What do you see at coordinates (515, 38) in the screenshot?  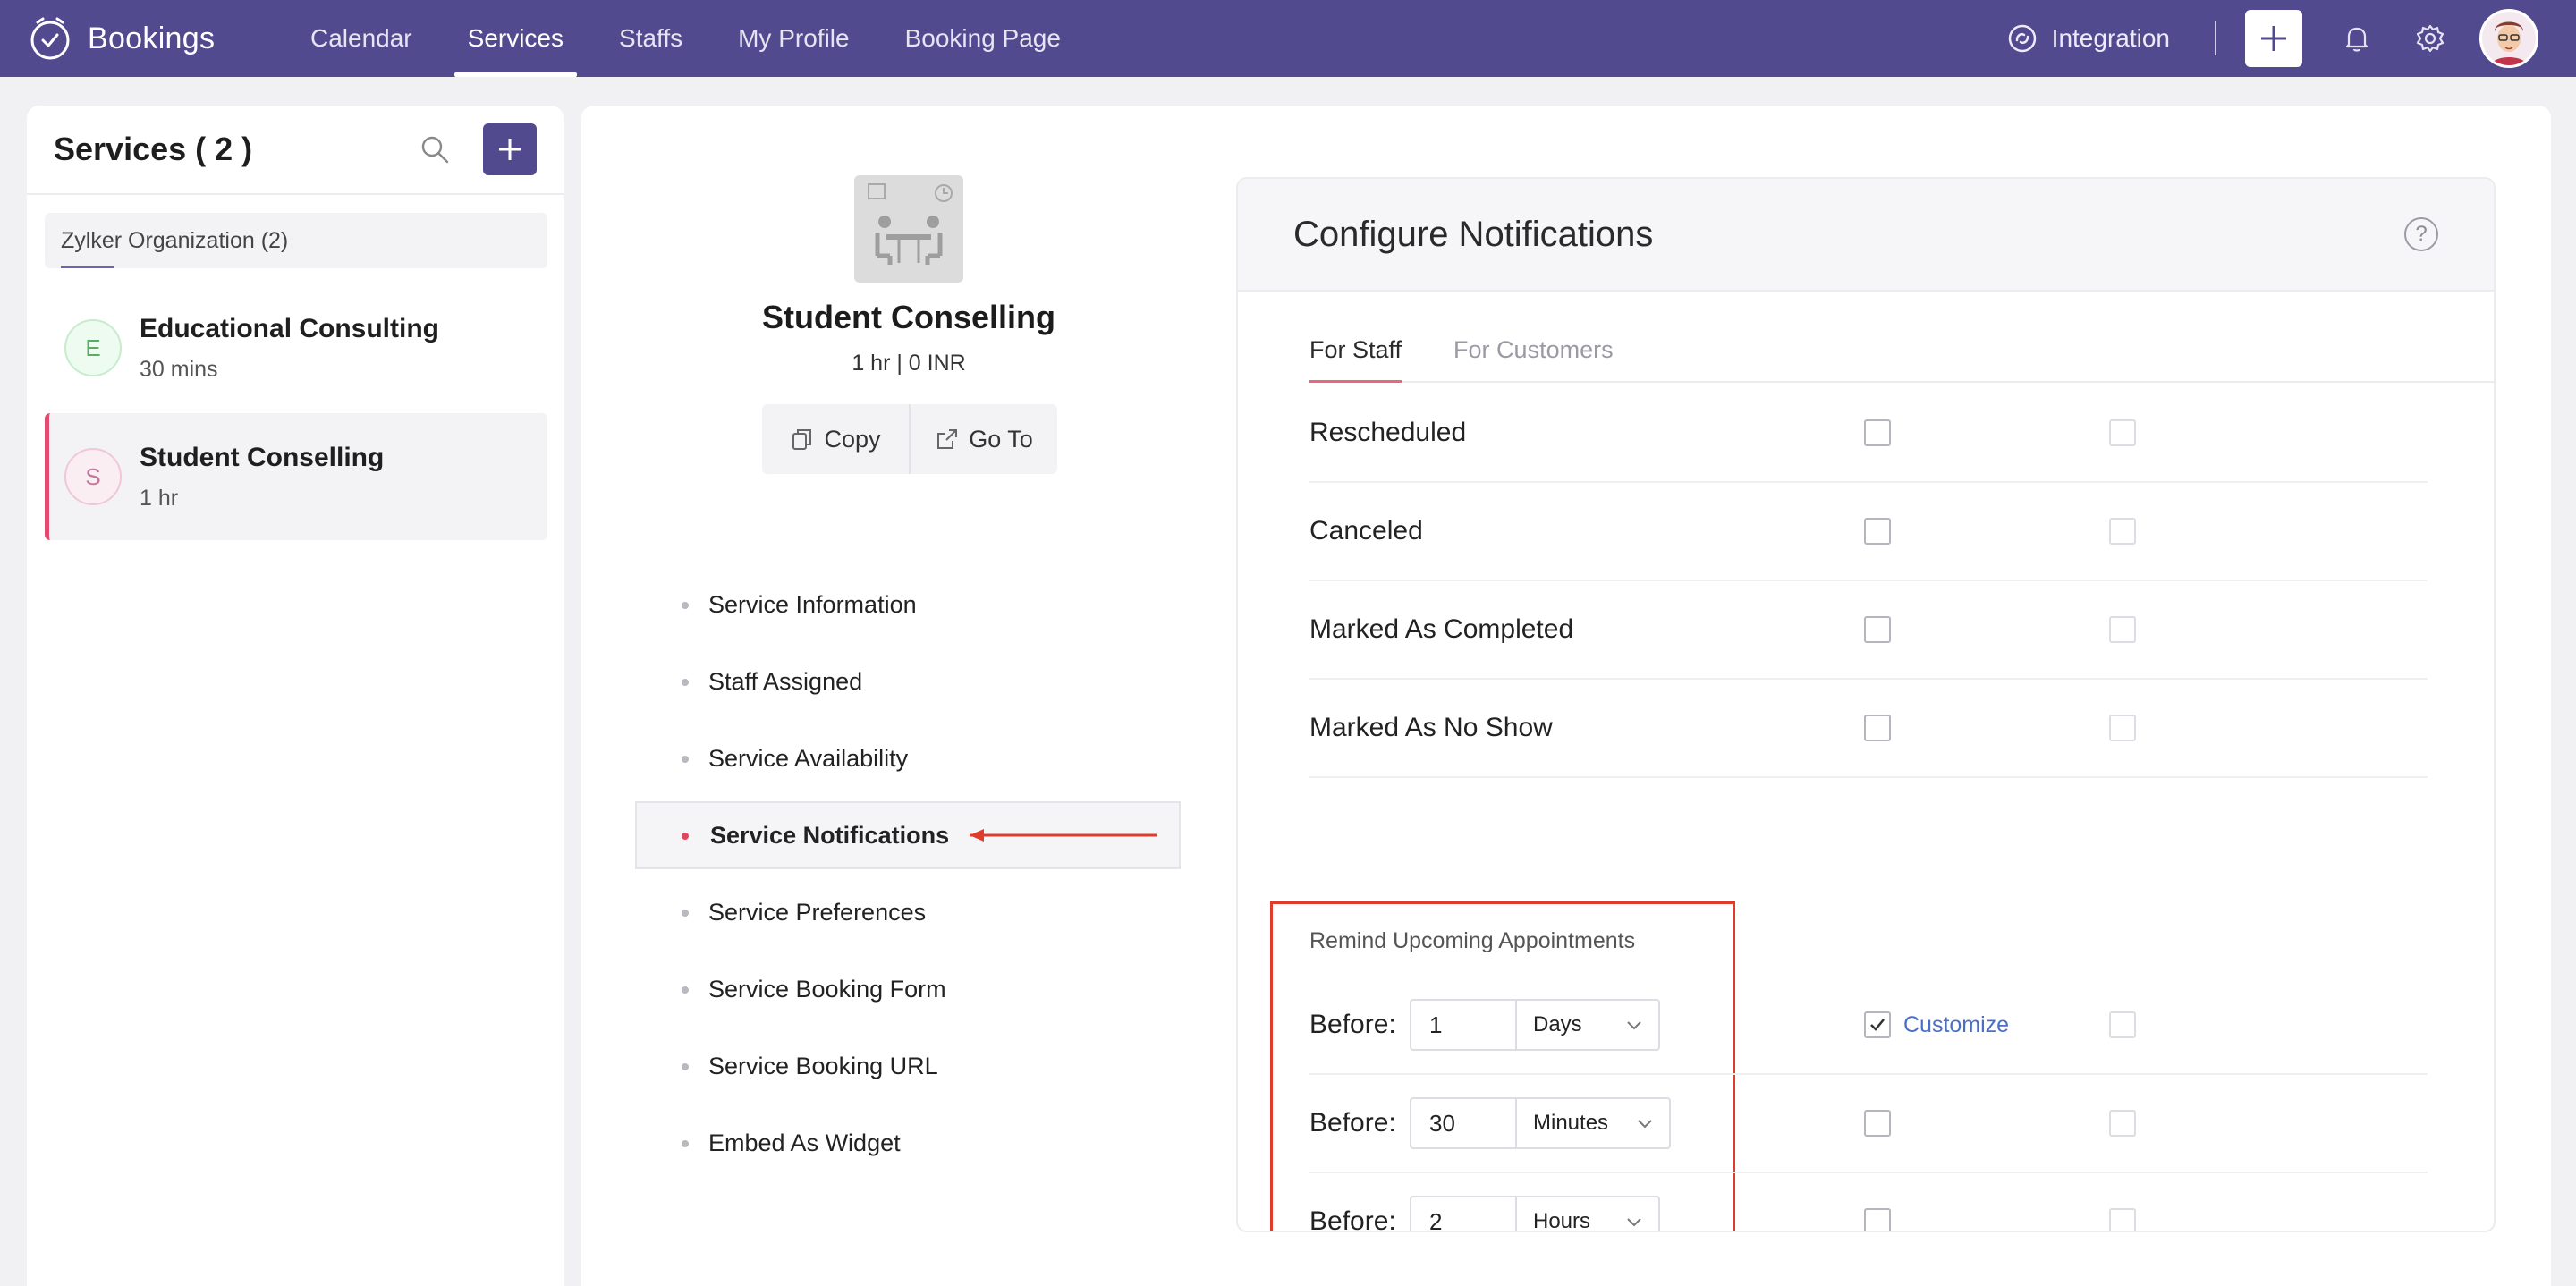 I see `nav-services: Services` at bounding box center [515, 38].